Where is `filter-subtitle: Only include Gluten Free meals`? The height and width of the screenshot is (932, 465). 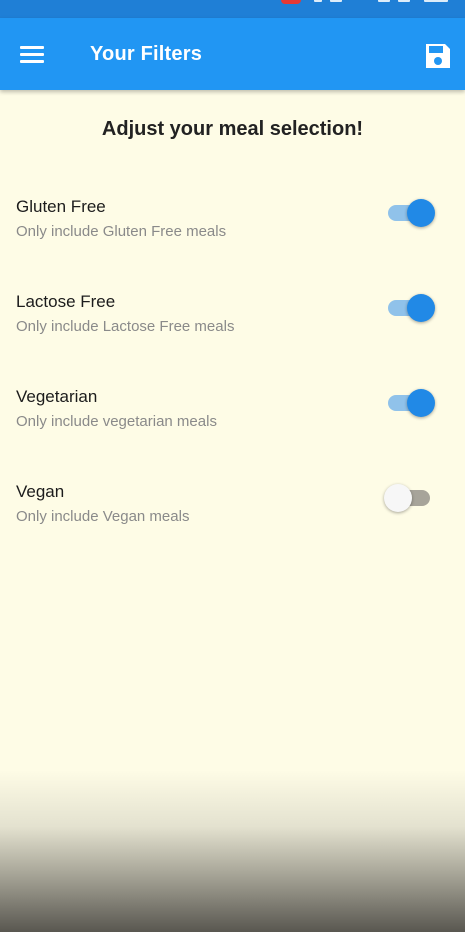
filter-subtitle: Only include Gluten Free meals is located at coordinates (121, 231).